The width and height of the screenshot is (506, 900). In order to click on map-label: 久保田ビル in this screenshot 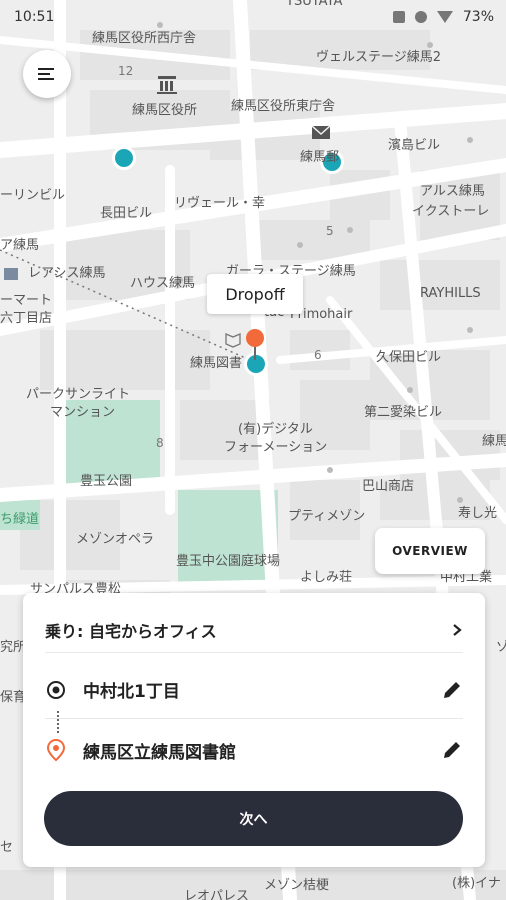, I will do `click(409, 357)`.